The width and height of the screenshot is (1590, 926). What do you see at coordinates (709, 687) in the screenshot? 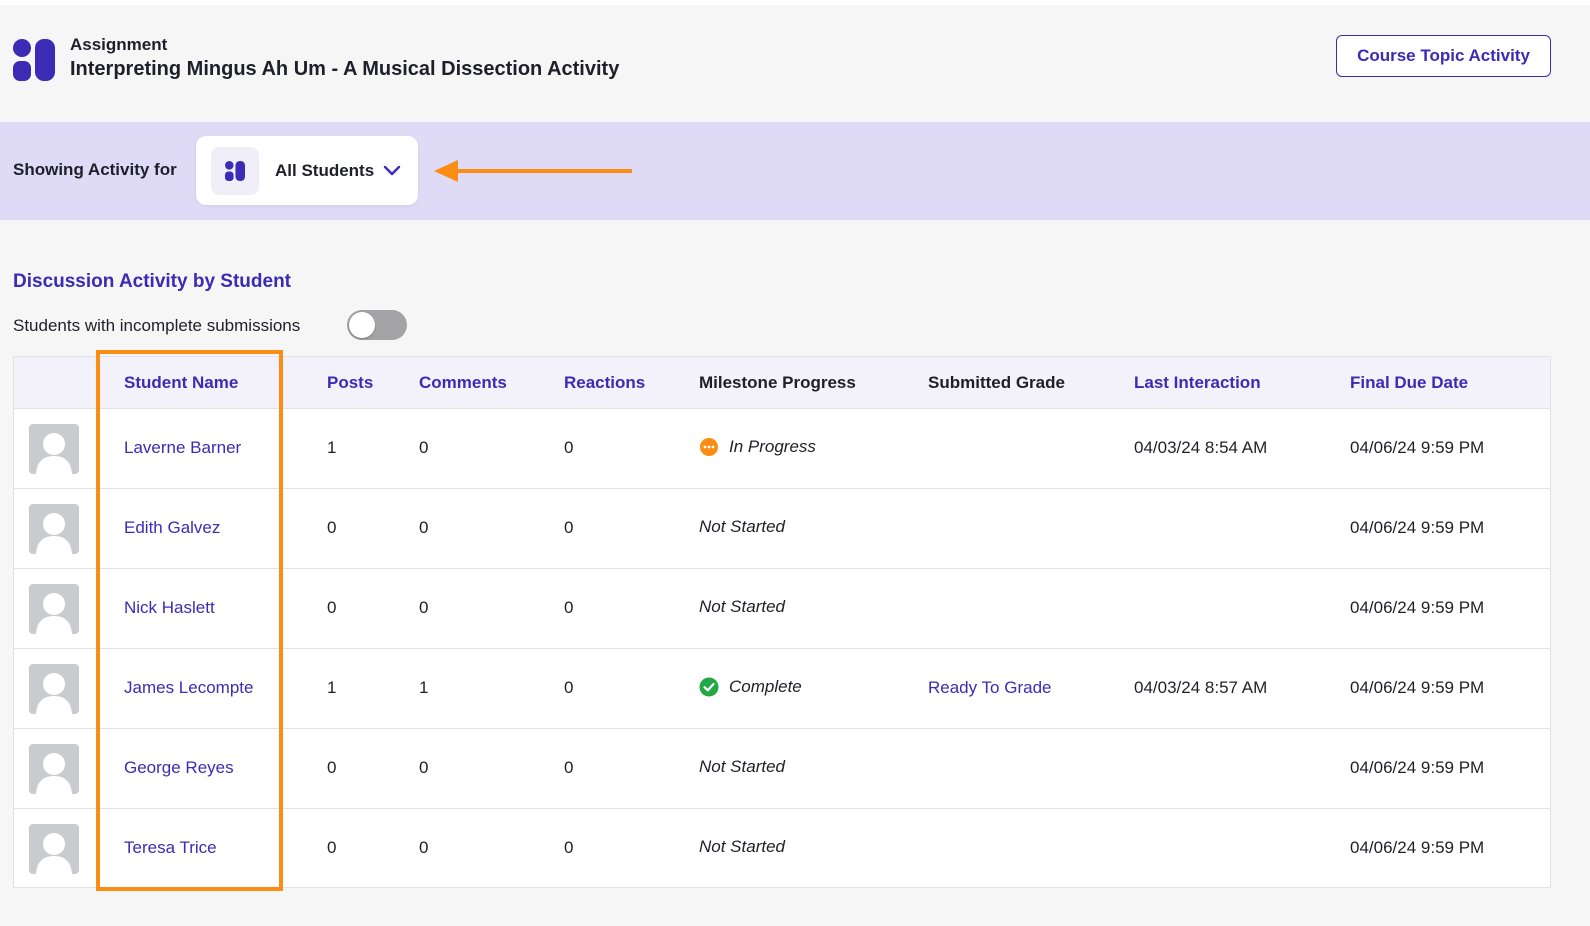
I see `check-circle-icon` at bounding box center [709, 687].